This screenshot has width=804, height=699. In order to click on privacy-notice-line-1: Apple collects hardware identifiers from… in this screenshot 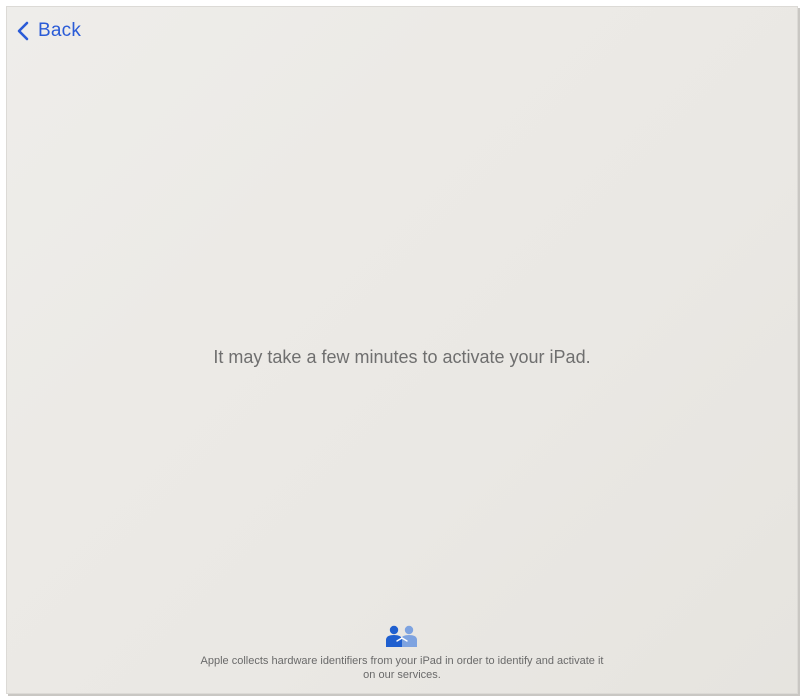, I will do `click(402, 661)`.